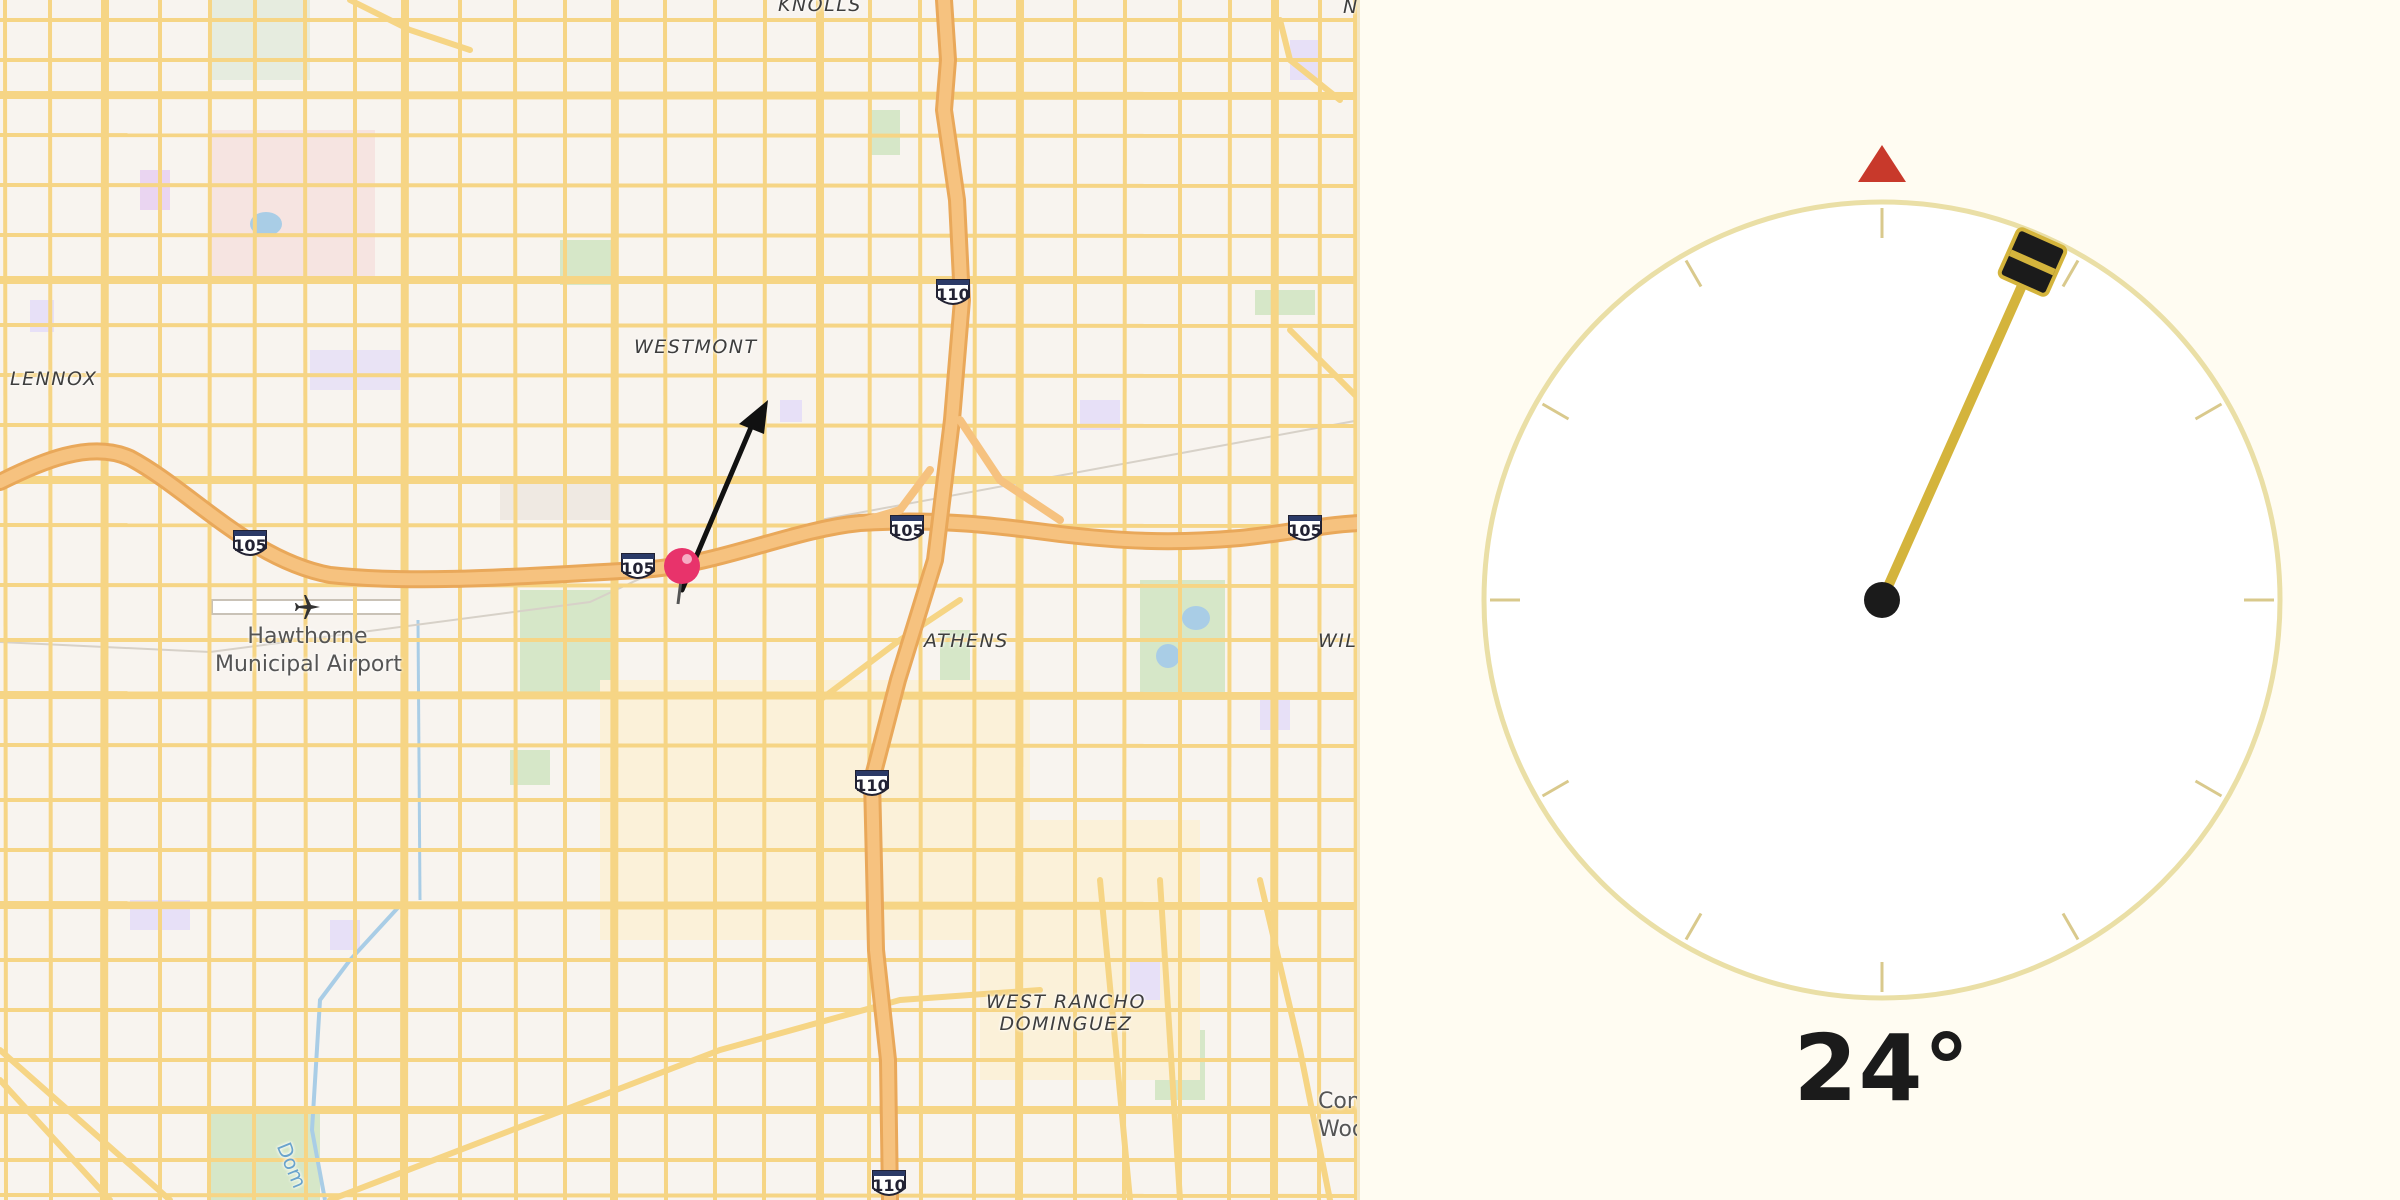 This screenshot has width=2400, height=1200. Describe the element at coordinates (1338, 641) in the screenshot. I see `place-label-wil: WIL` at that location.